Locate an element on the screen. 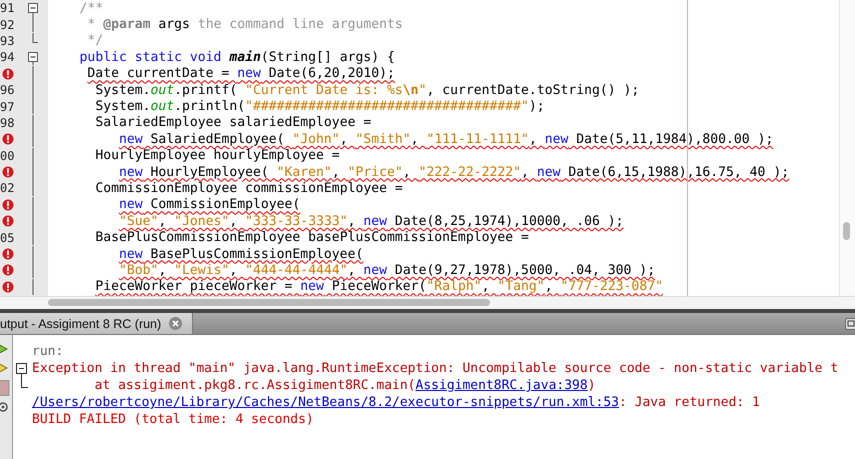 The image size is (855, 459). line-number: 93 is located at coordinates (7, 41).